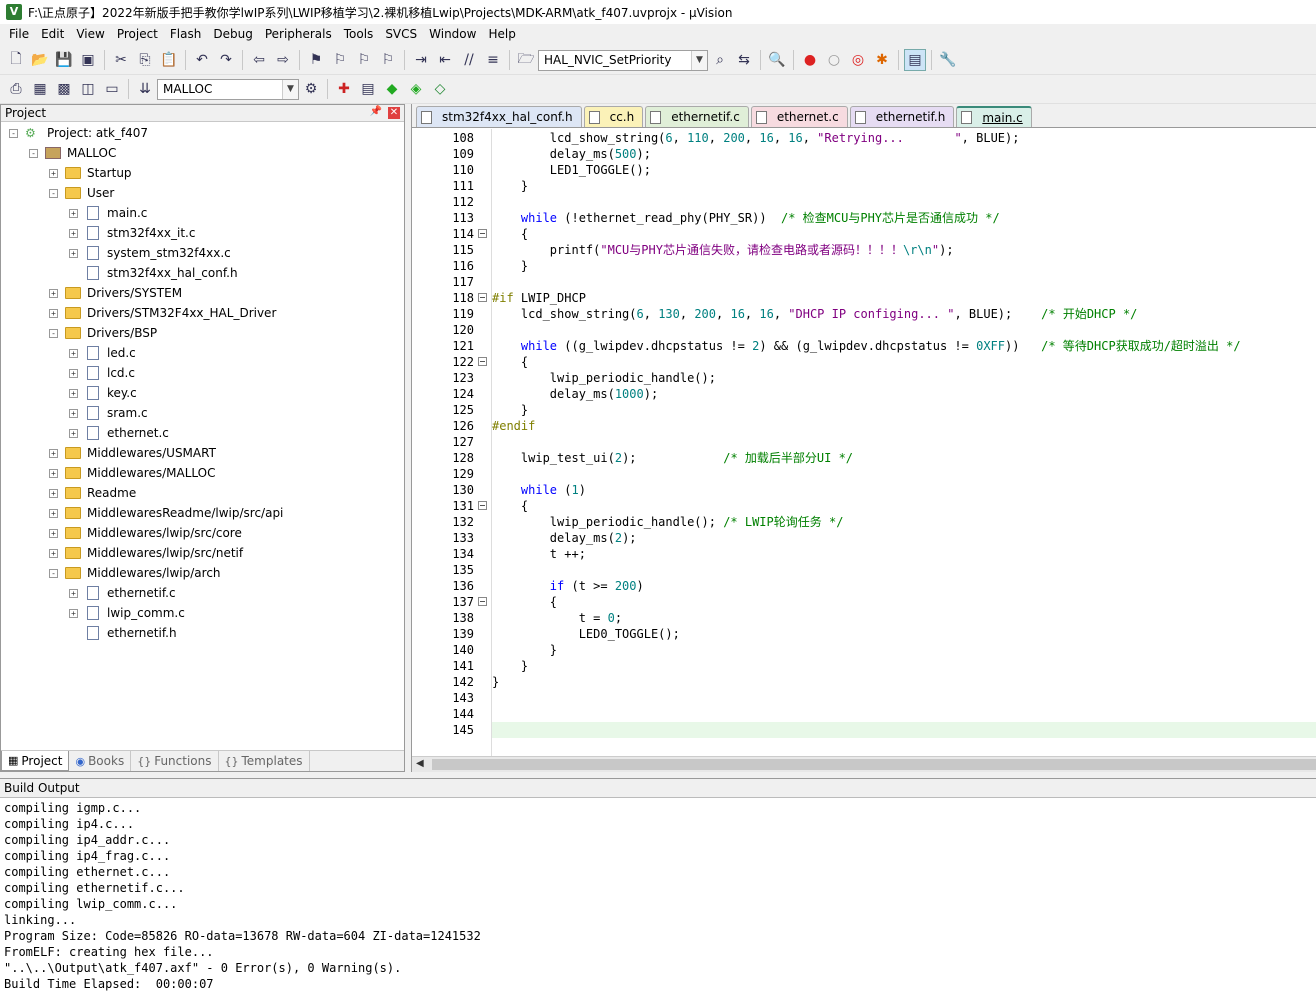  I want to click on tree-file: + stm32f4xx_it.c, so click(132, 233).